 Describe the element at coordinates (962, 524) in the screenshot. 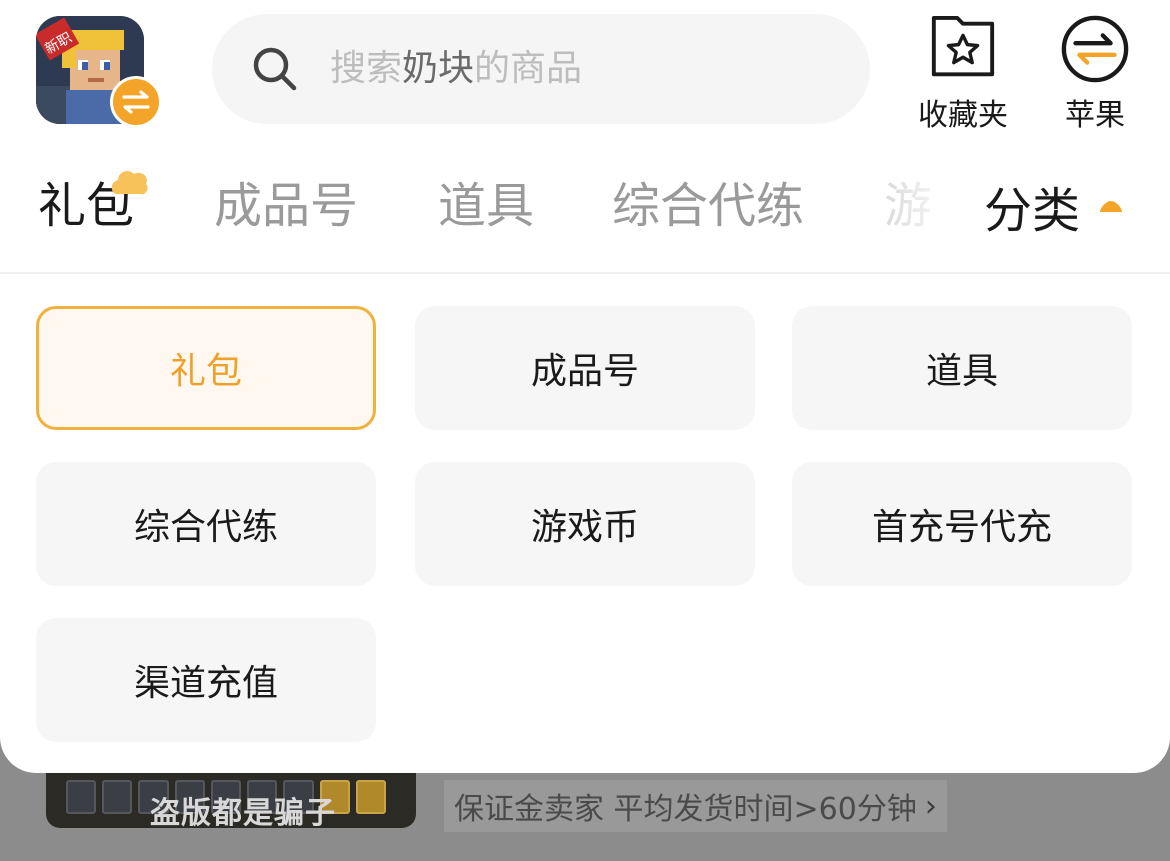

I see `category-first-topup: 首充号代充` at that location.